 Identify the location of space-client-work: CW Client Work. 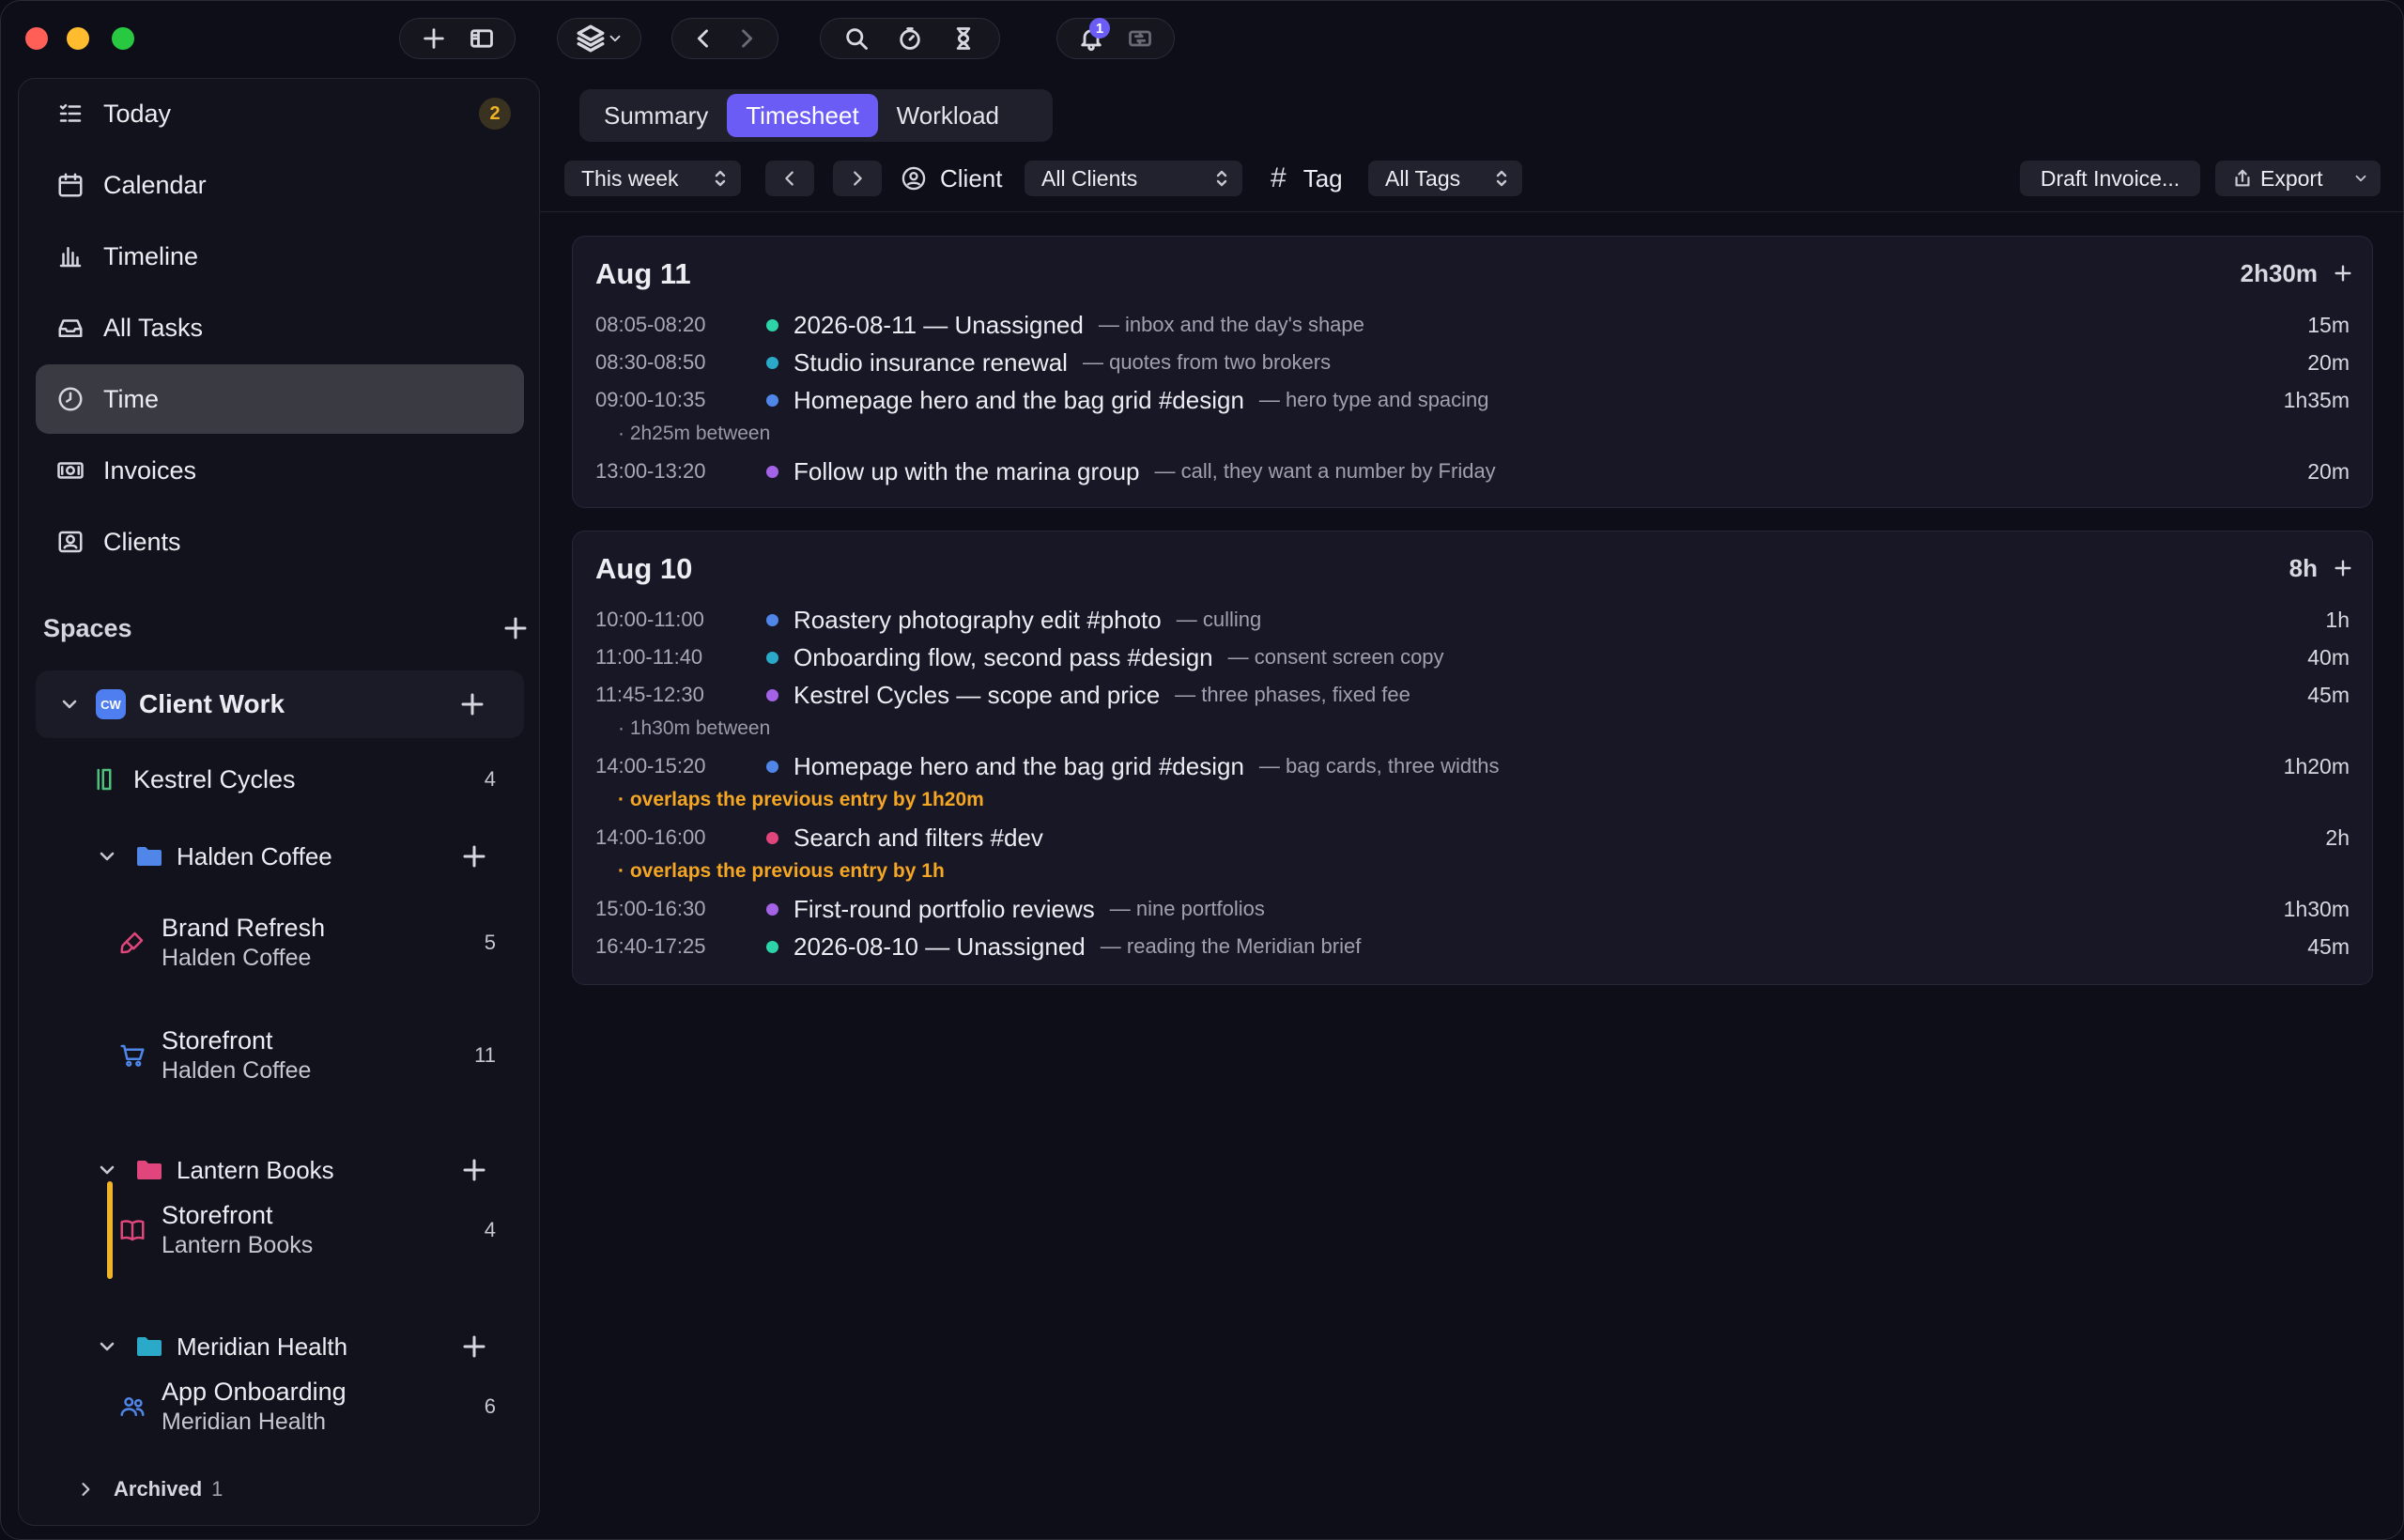
(280, 704).